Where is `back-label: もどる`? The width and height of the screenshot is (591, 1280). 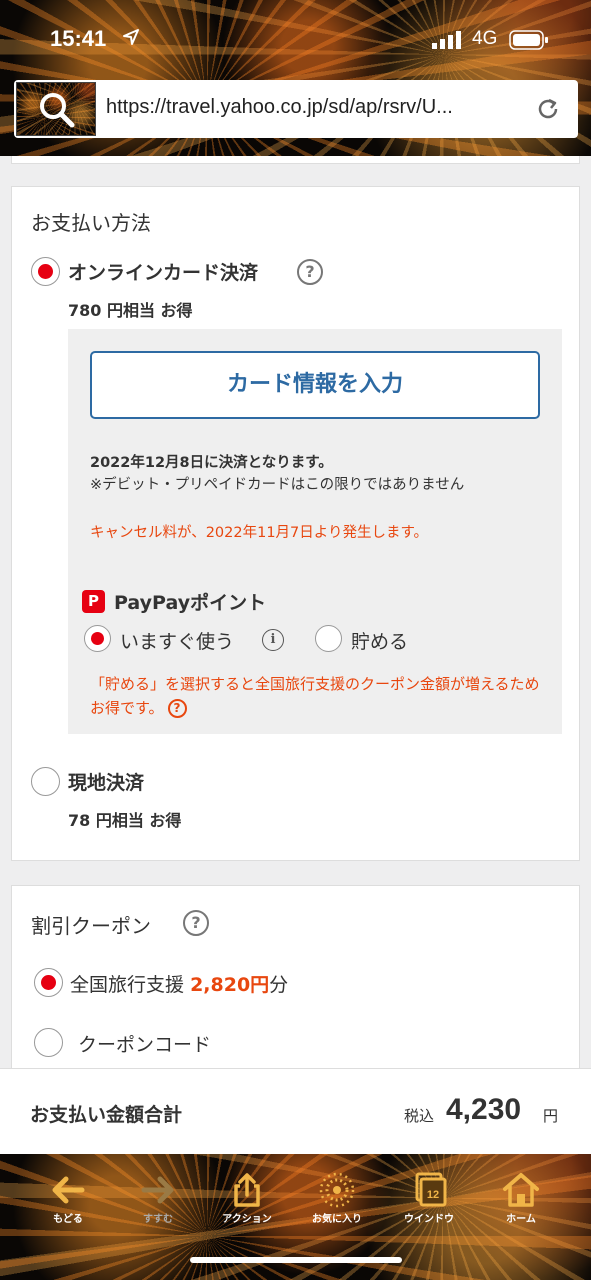
back-label: もどる is located at coordinates (68, 1219).